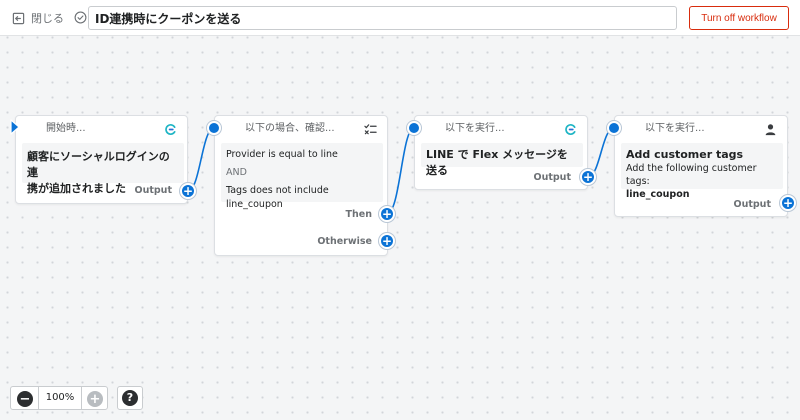  What do you see at coordinates (588, 177) in the screenshot?
I see `line-action-output-port: +` at bounding box center [588, 177].